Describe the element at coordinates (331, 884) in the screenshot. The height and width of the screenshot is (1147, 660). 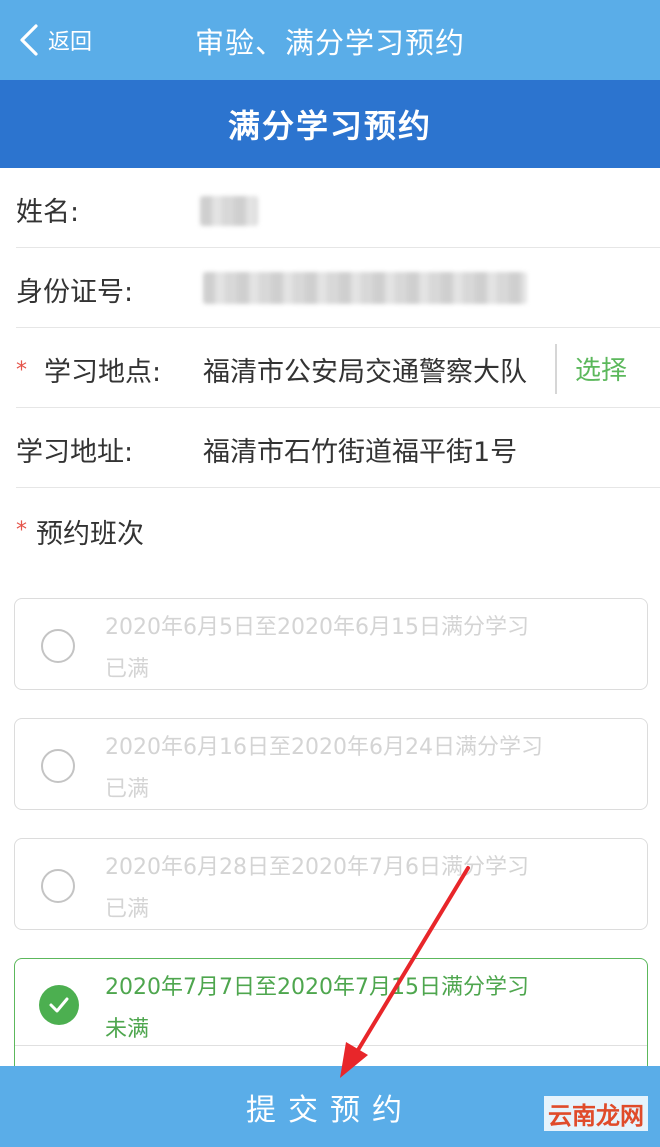
I see `class-option: 2020年6月28日至2020年7月6日满分学习 已满` at that location.